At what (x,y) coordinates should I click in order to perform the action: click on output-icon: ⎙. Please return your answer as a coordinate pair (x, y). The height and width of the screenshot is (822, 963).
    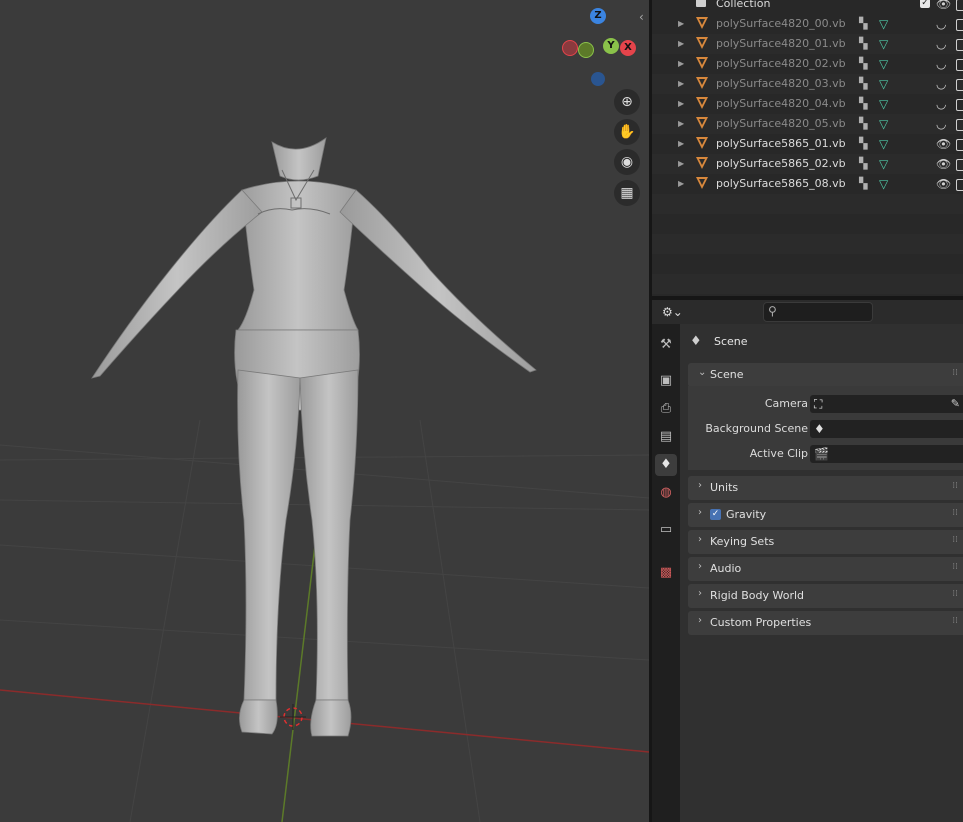
    Looking at the image, I should click on (666, 409).